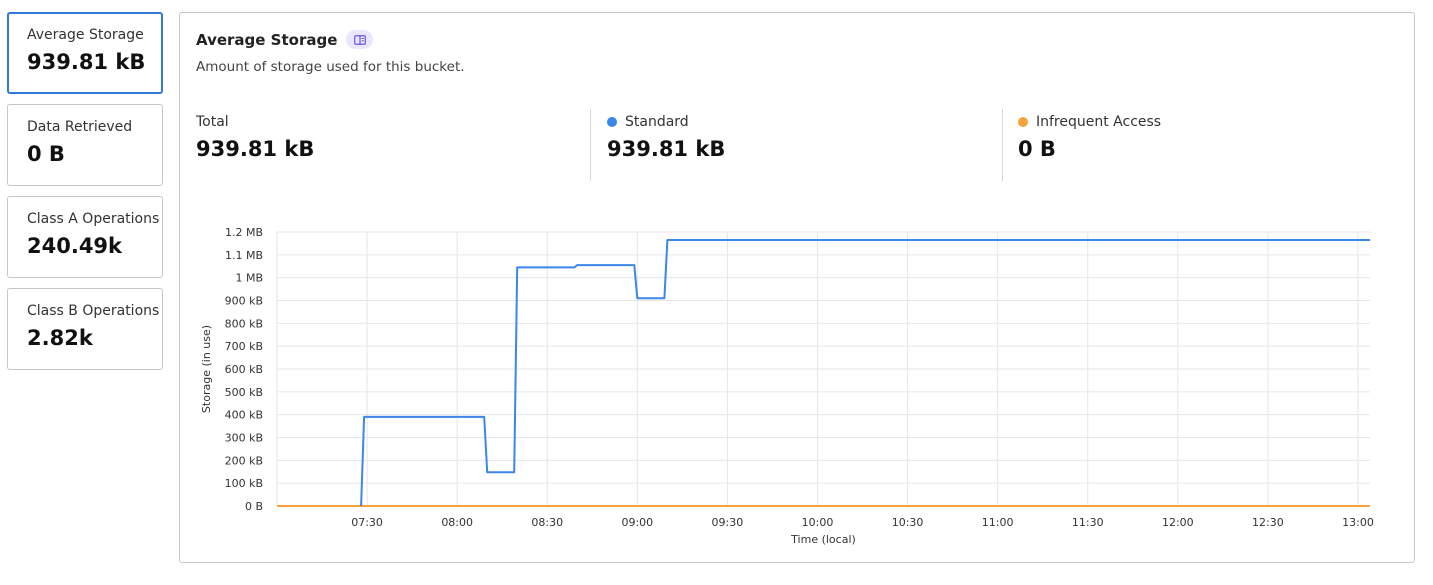  What do you see at coordinates (244, 232) in the screenshot?
I see `y-tick-label: 1.2 MB` at bounding box center [244, 232].